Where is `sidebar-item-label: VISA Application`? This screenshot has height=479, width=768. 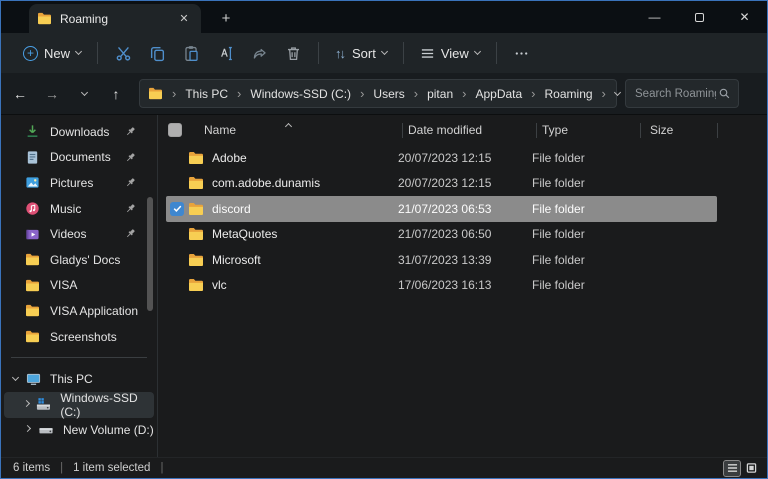 sidebar-item-label: VISA Application is located at coordinates (94, 310).